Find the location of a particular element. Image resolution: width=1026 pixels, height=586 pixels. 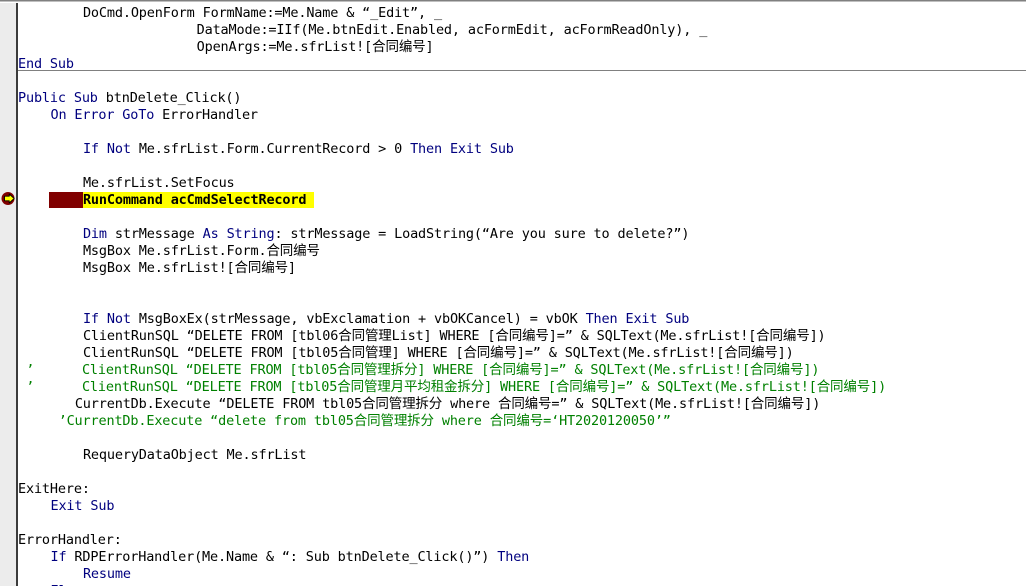

code-line: OpenArgs:=Me.sfrList![合同编号] is located at coordinates (315, 47).